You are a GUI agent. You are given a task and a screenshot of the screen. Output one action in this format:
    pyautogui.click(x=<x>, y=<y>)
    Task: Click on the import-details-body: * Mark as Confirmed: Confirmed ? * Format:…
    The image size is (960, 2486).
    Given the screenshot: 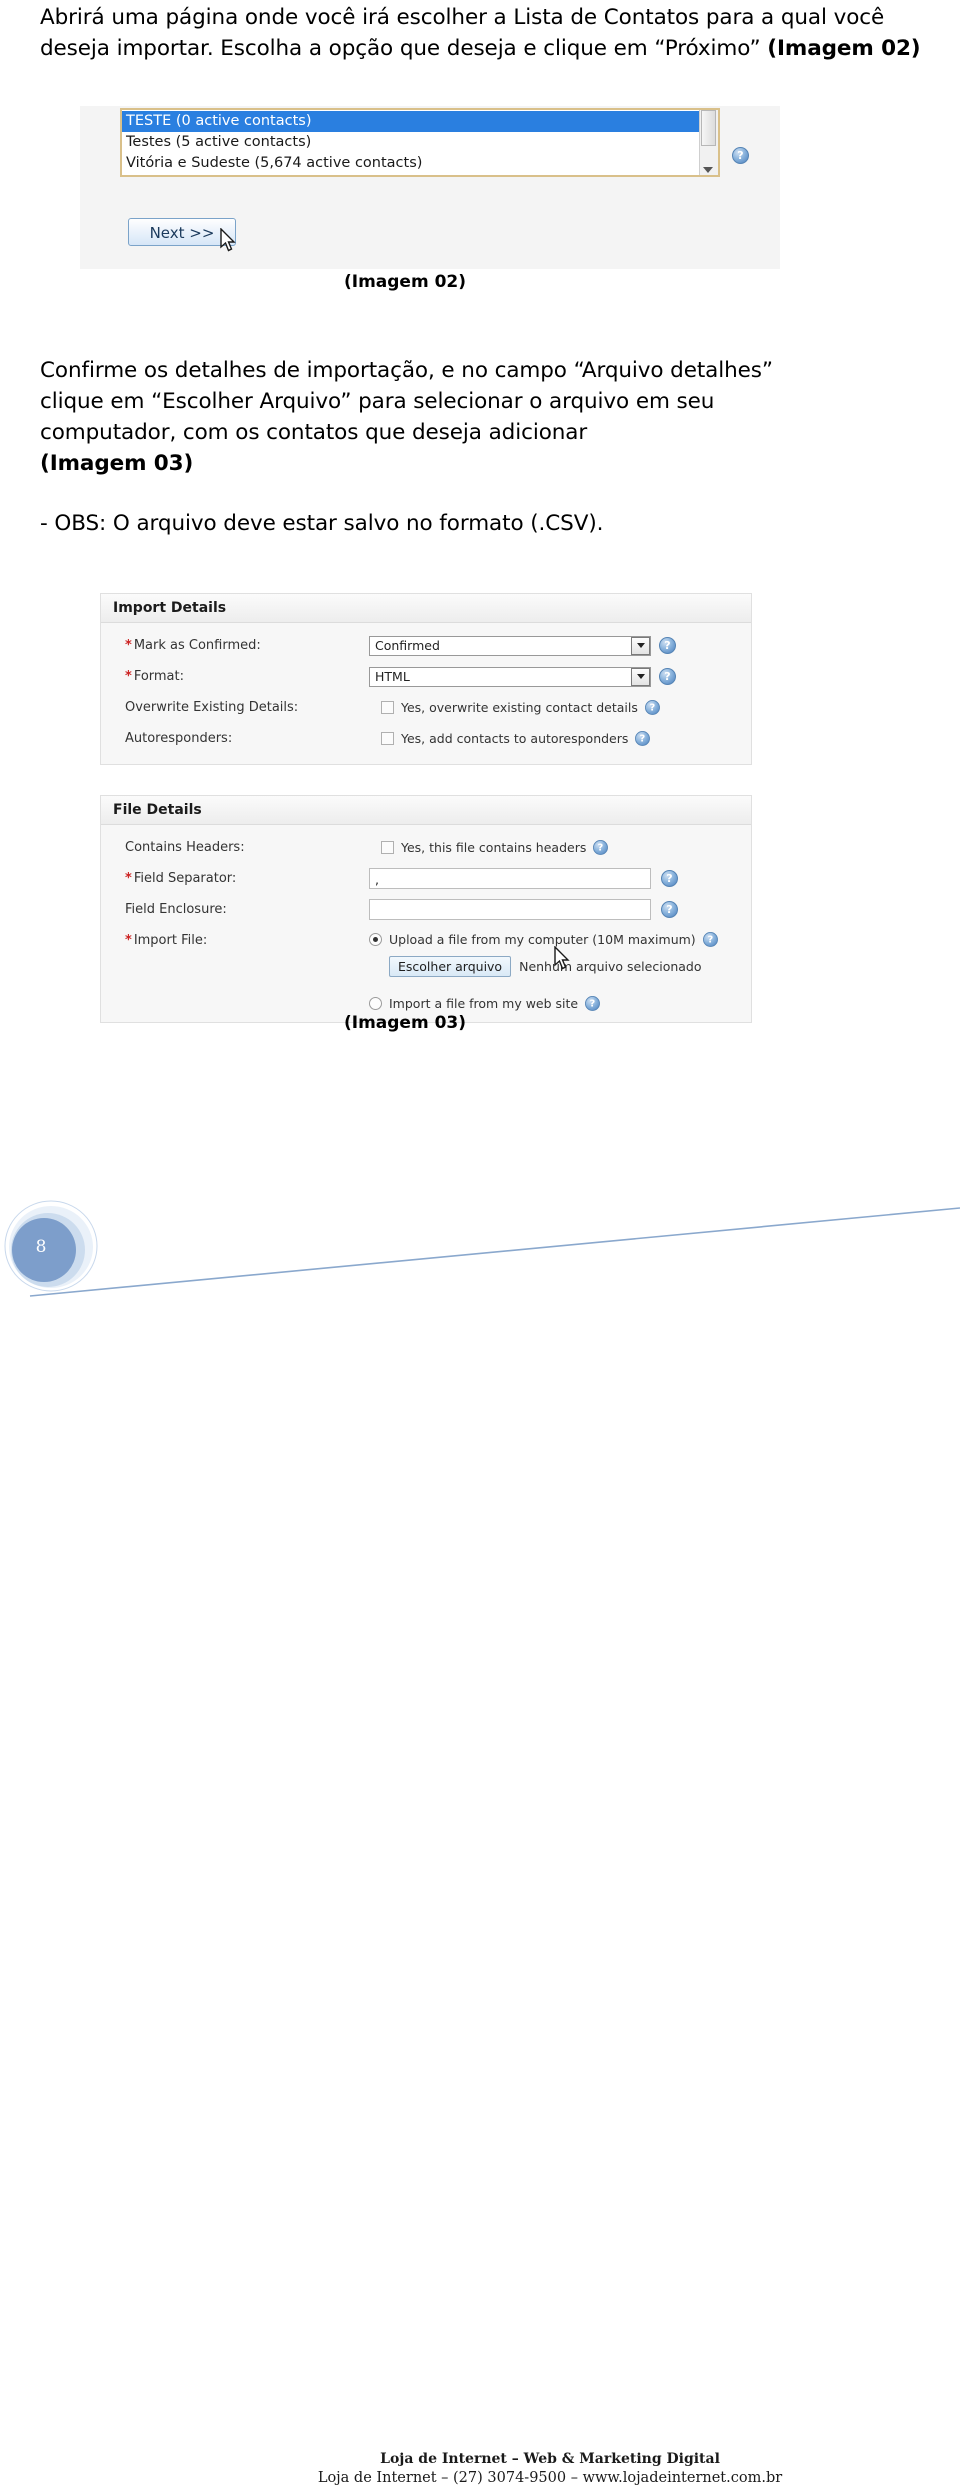 What is the action you would take?
    pyautogui.click(x=426, y=693)
    